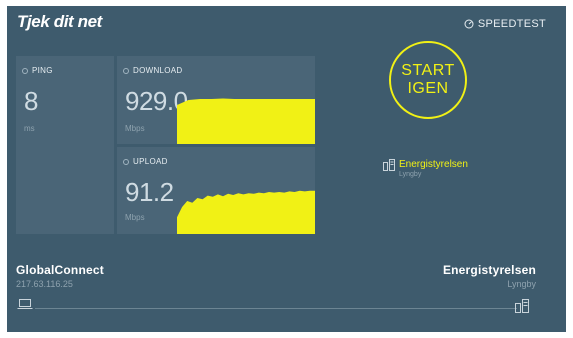  Describe the element at coordinates (469, 24) in the screenshot. I see `gauge-icon` at that location.